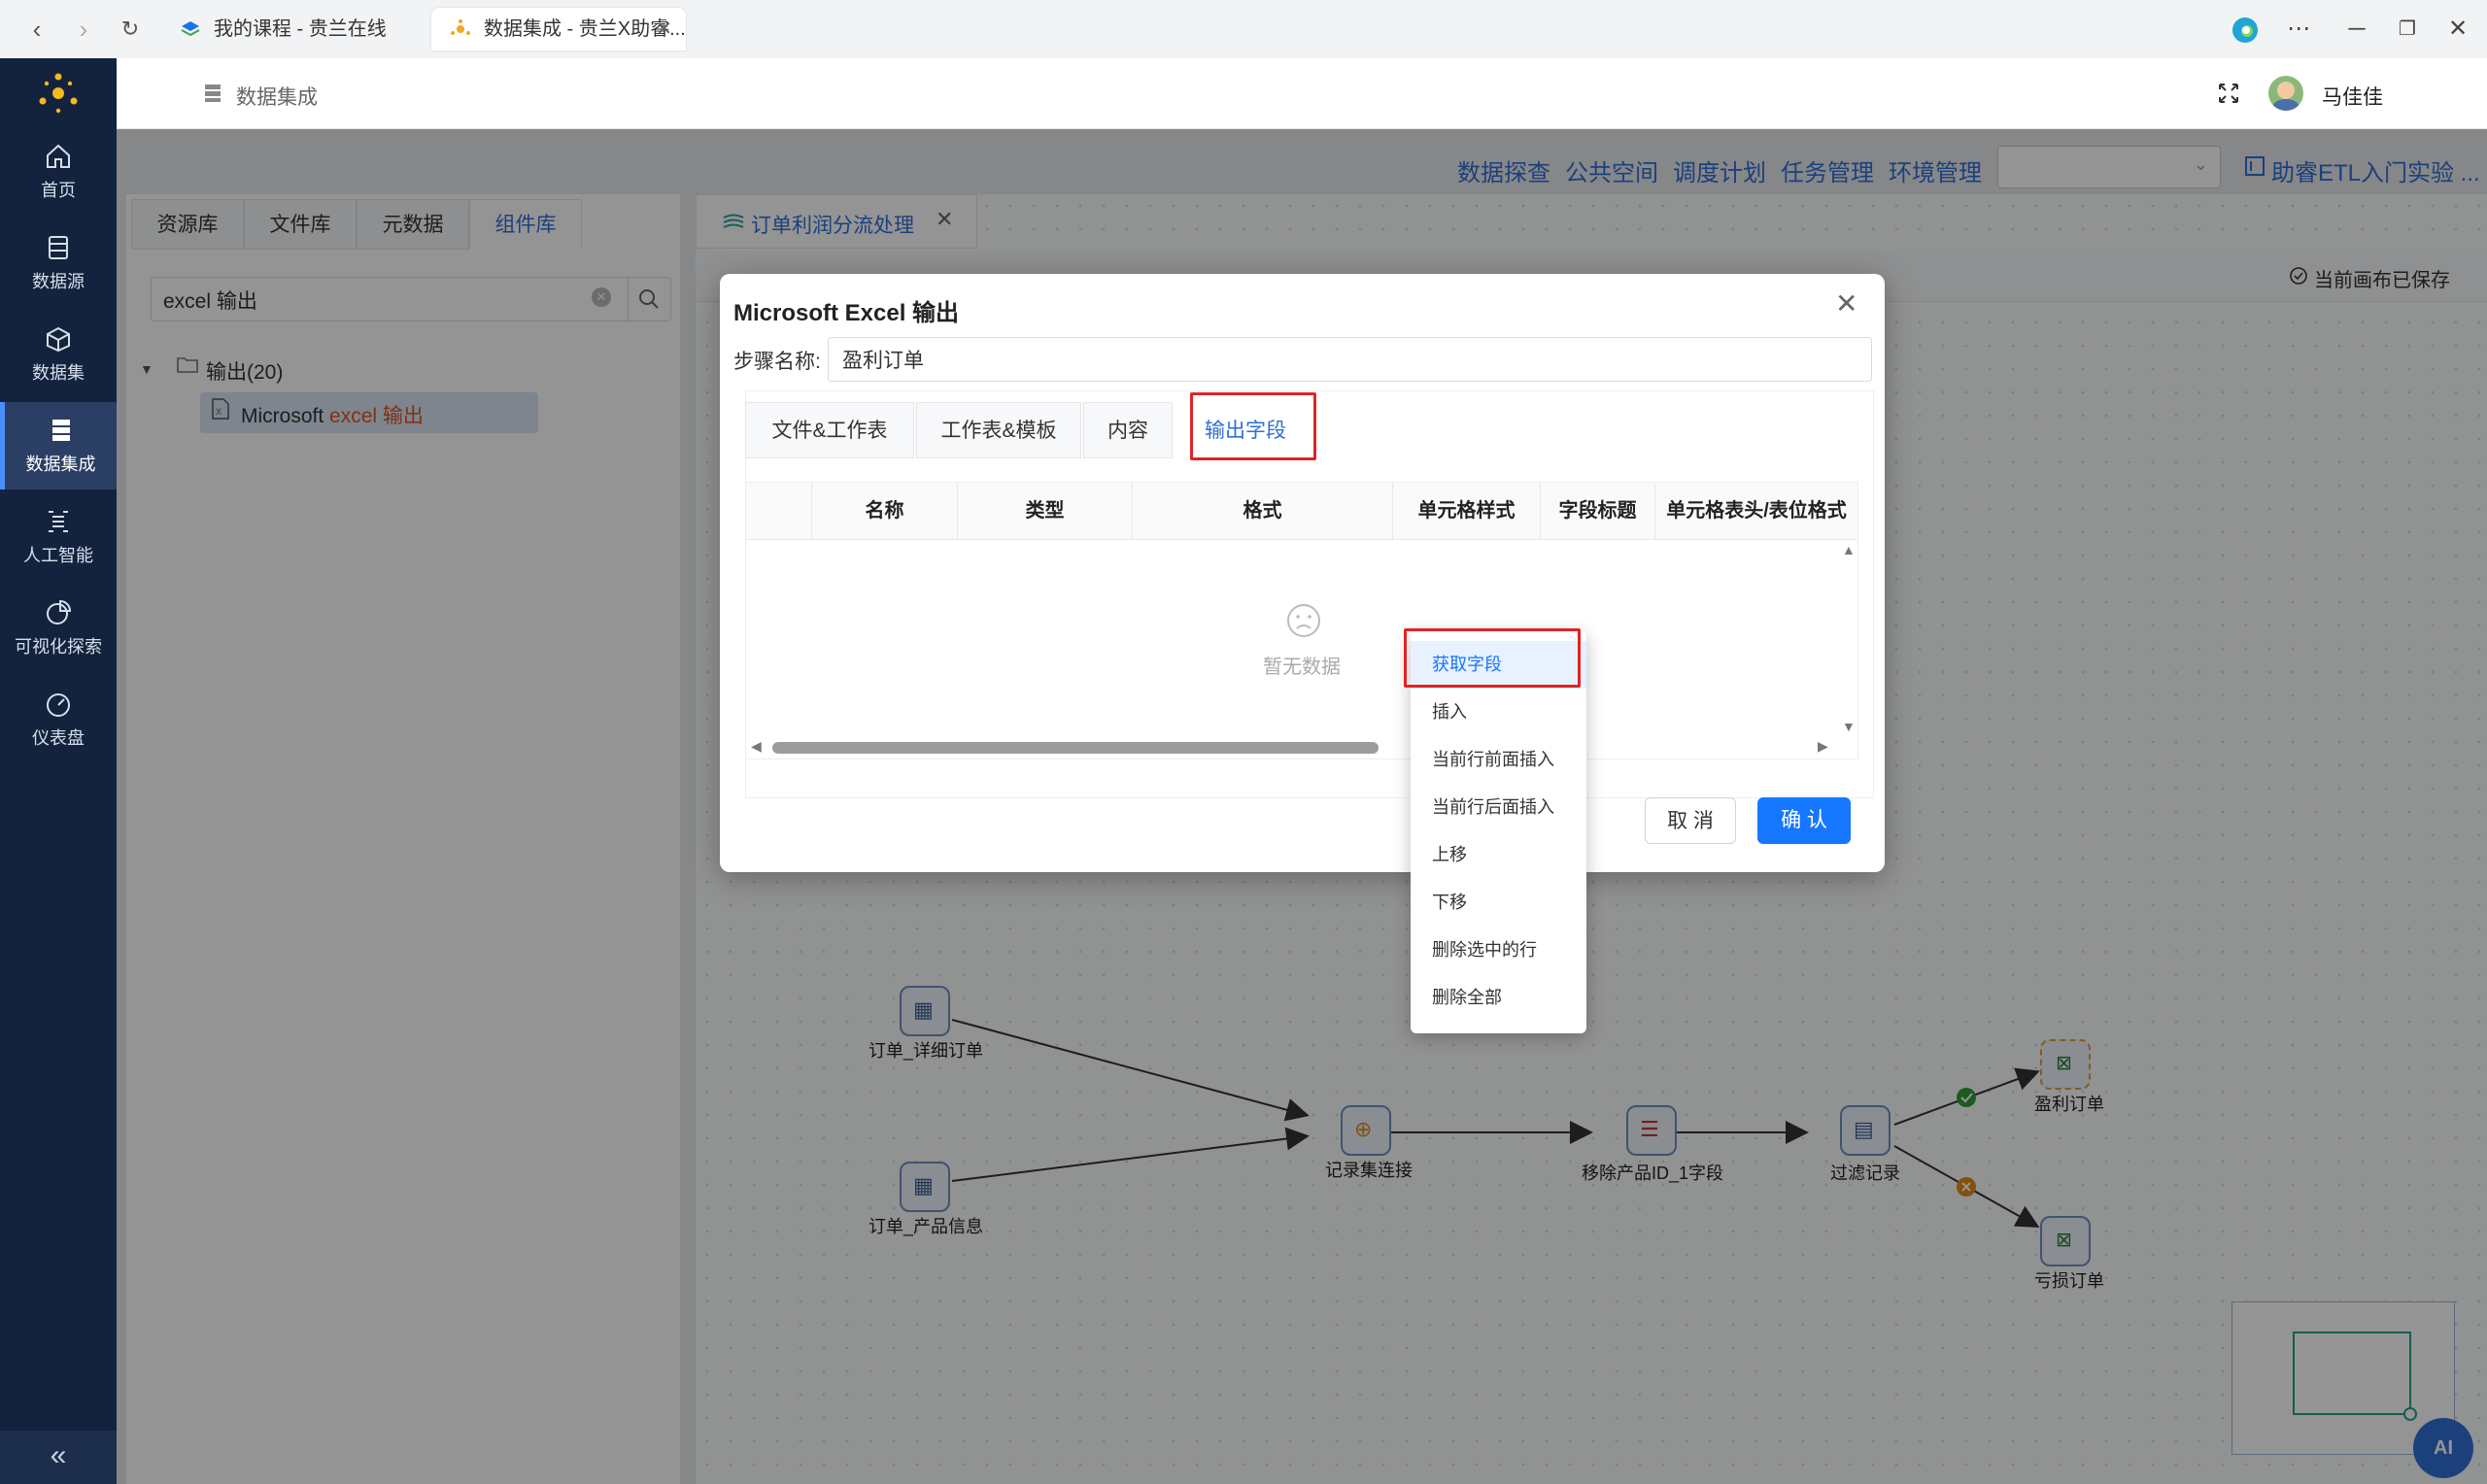 The image size is (2487, 1484). Describe the element at coordinates (1498, 998) in the screenshot. I see `menu-delete-all: 删除全部` at that location.